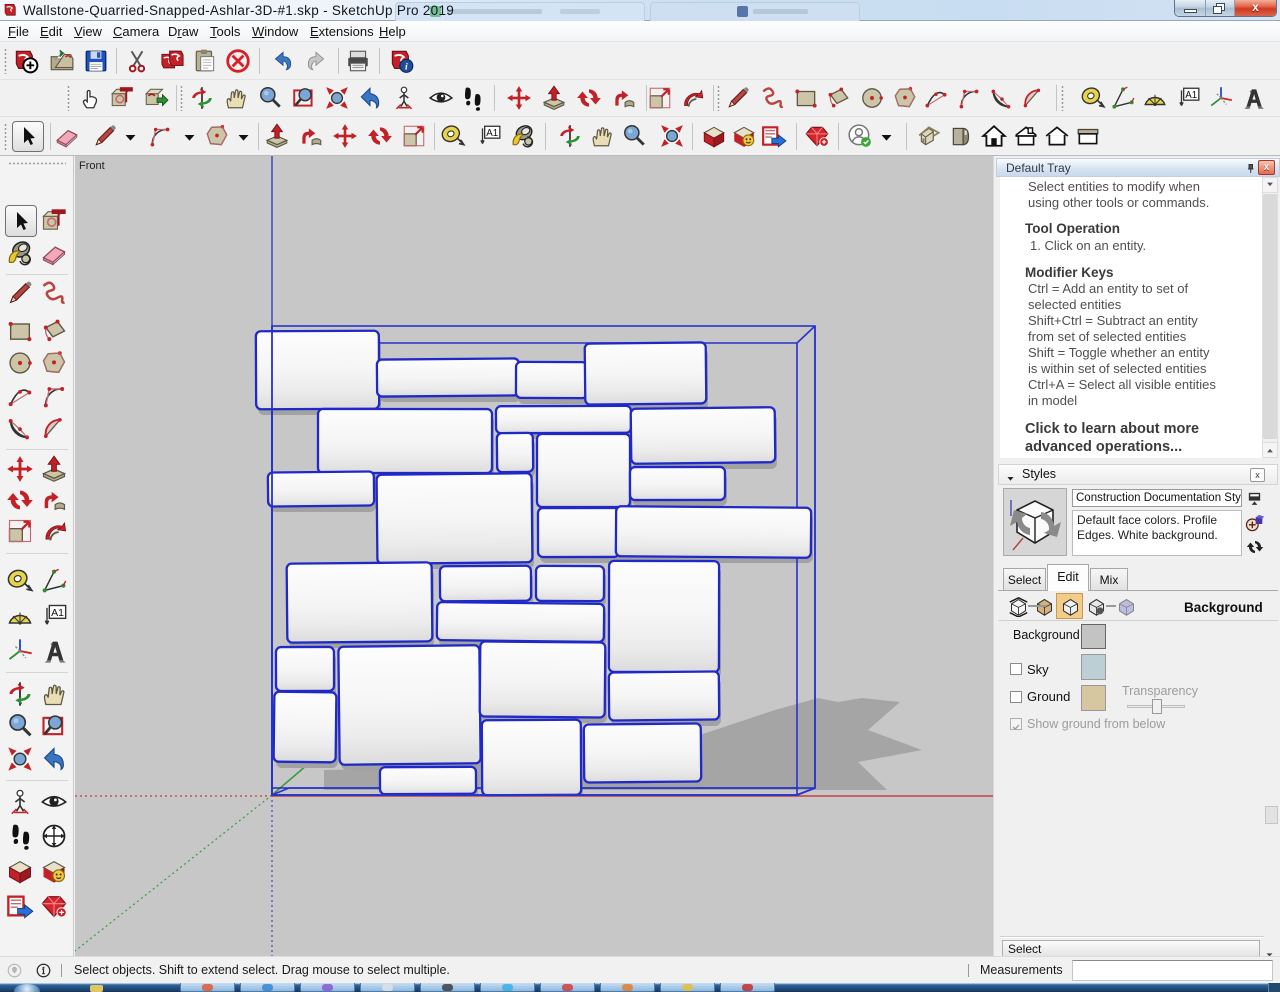 The image size is (1280, 992). Describe the element at coordinates (406, 67) in the screenshot. I see `svg-text: i` at that location.